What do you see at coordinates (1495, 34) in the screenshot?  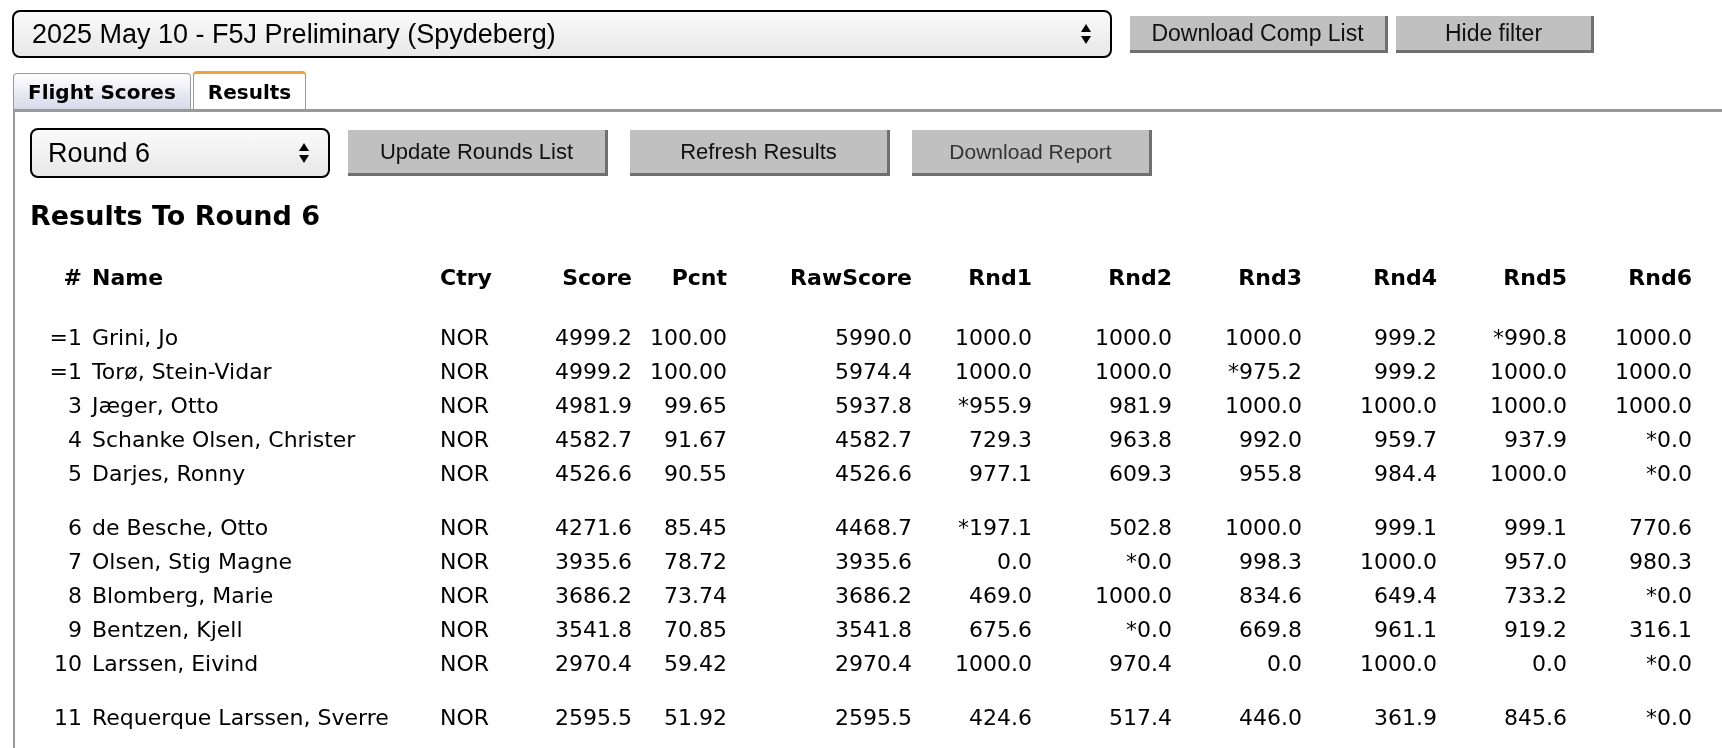 I see `toolbar-button: Hide filter` at bounding box center [1495, 34].